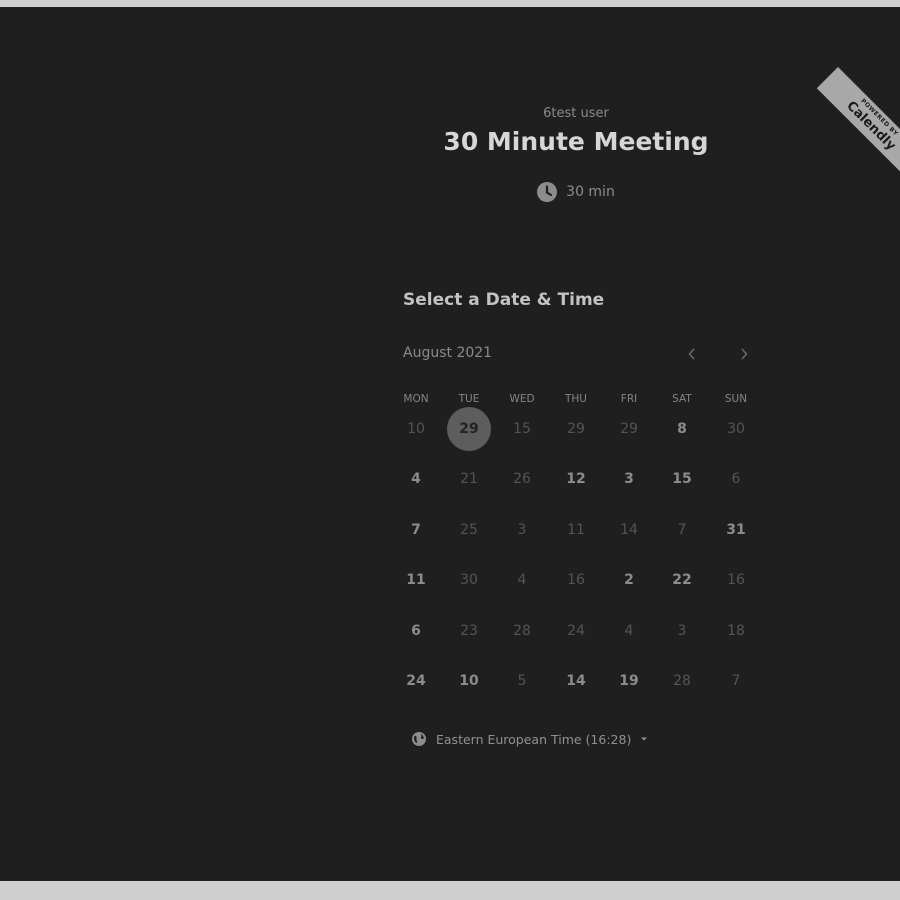  Describe the element at coordinates (522, 681) in the screenshot. I see `calendar-day: 5` at that location.